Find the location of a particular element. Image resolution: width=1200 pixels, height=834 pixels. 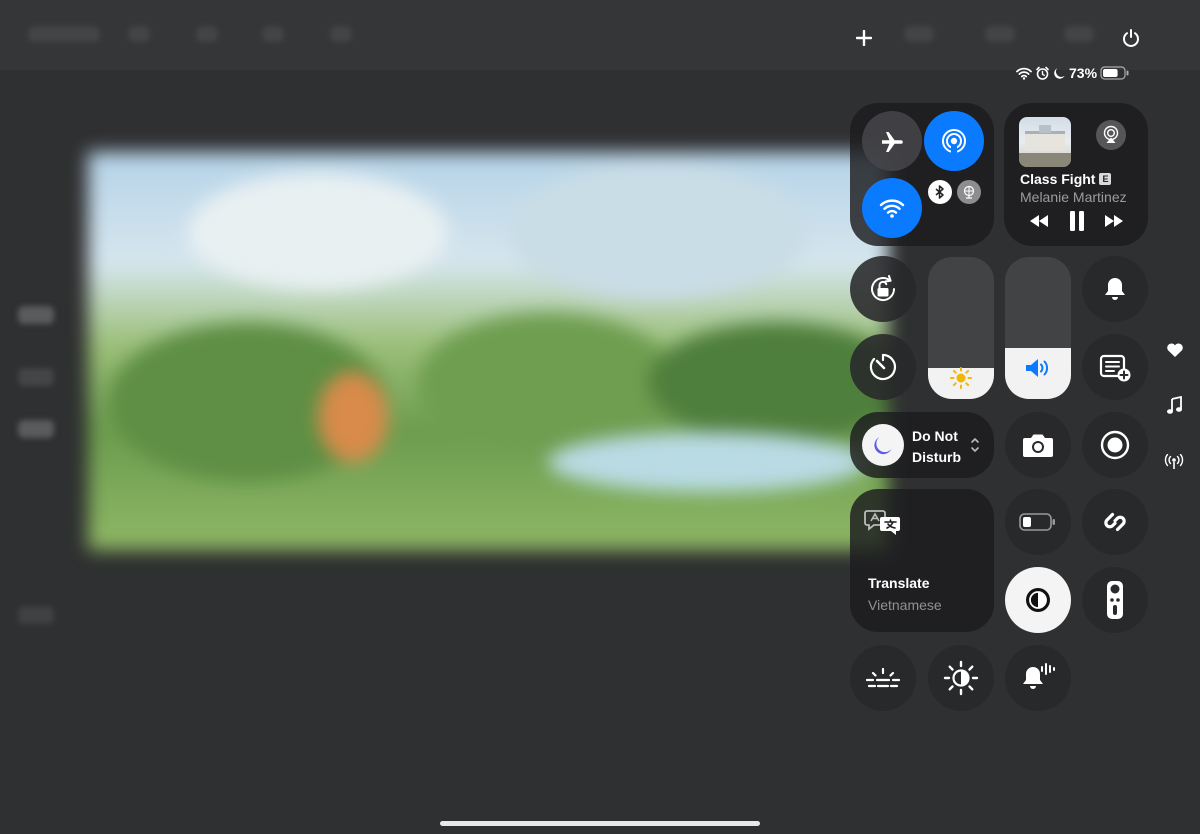

airplay-audio-icon is located at coordinates (1111, 134).